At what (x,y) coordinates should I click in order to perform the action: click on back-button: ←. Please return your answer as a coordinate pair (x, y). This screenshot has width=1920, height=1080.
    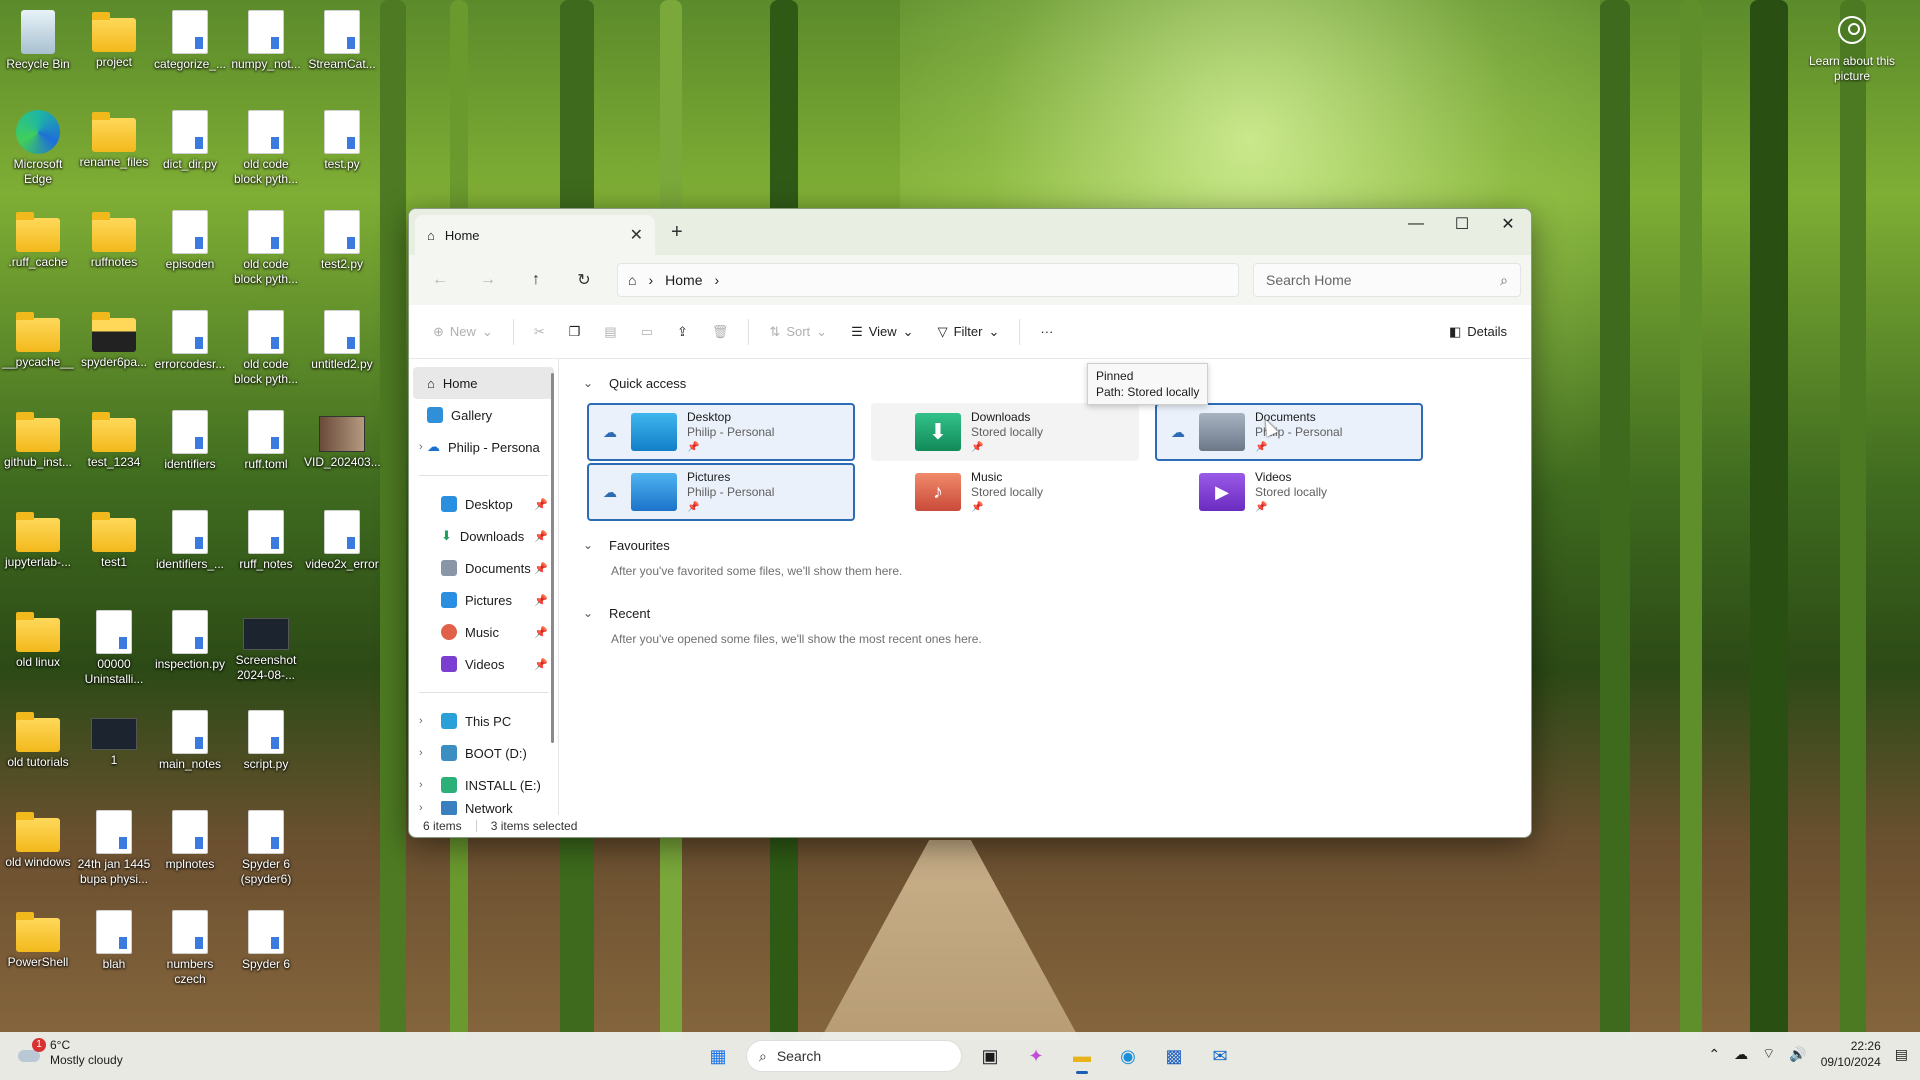
    Looking at the image, I should click on (440, 280).